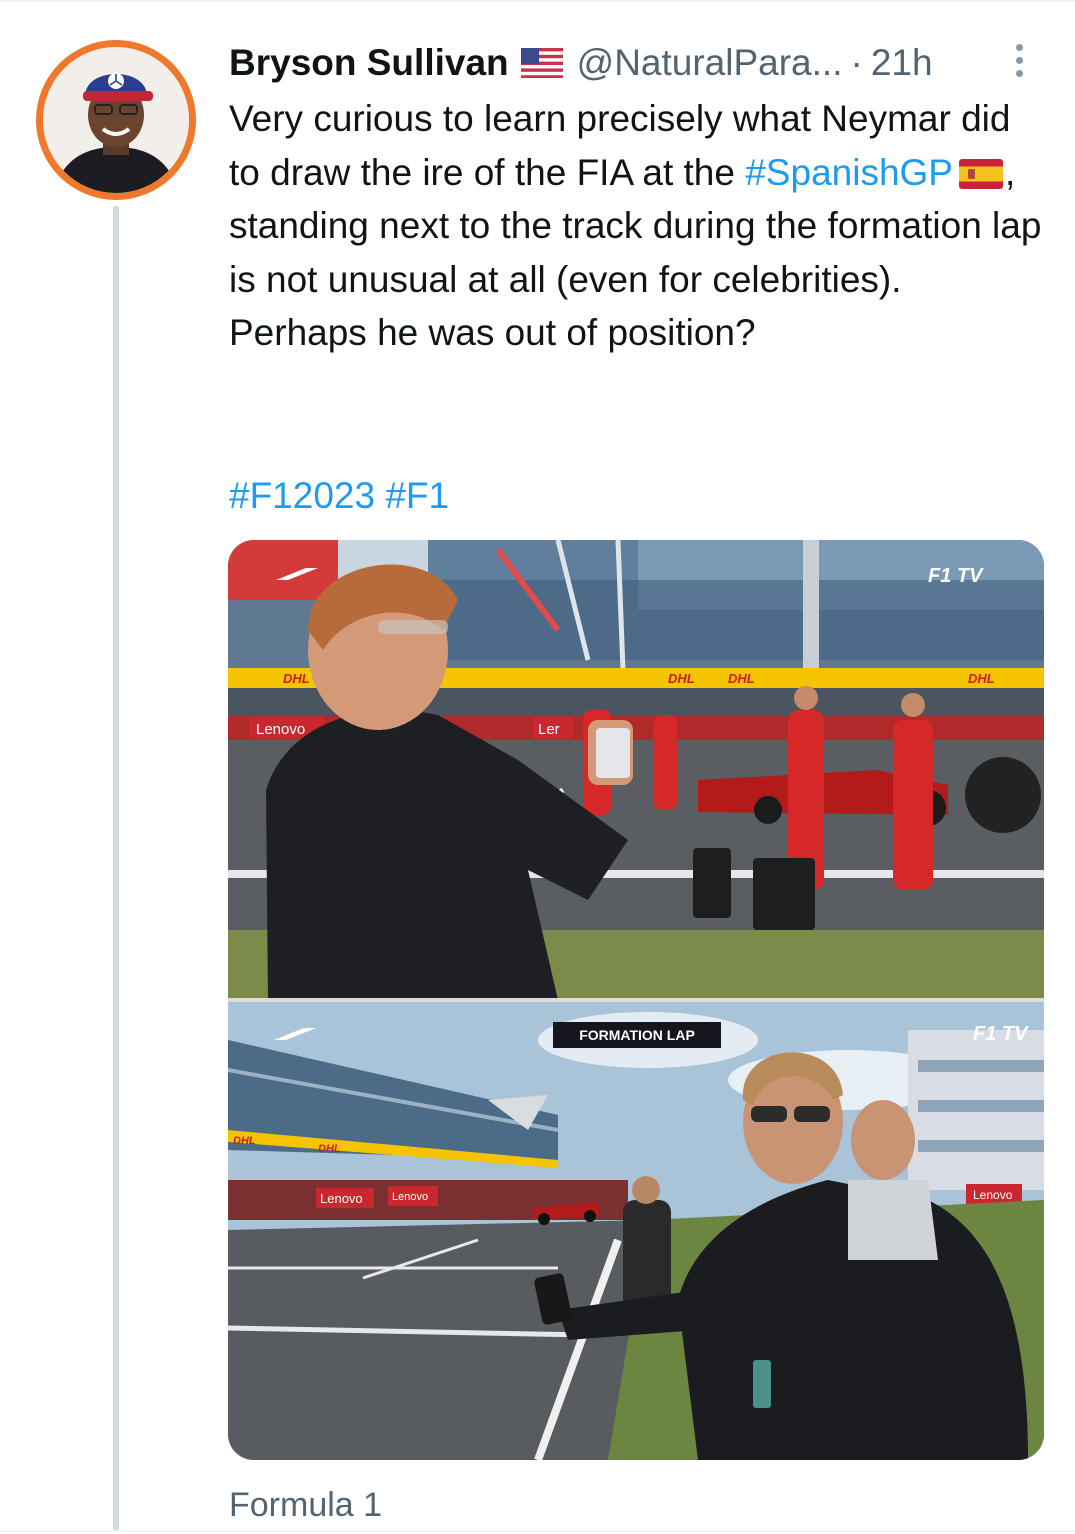  Describe the element at coordinates (541, 63) in the screenshot. I see `us-flag-icon` at that location.